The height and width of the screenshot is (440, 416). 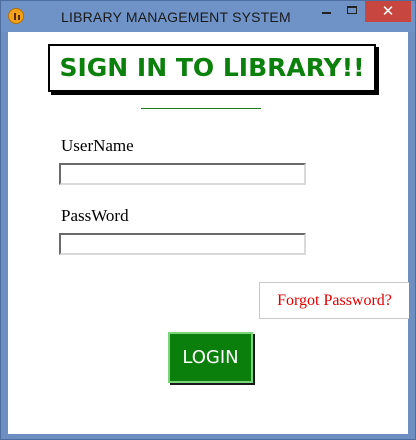 I want to click on username-field, so click(x=182, y=174).